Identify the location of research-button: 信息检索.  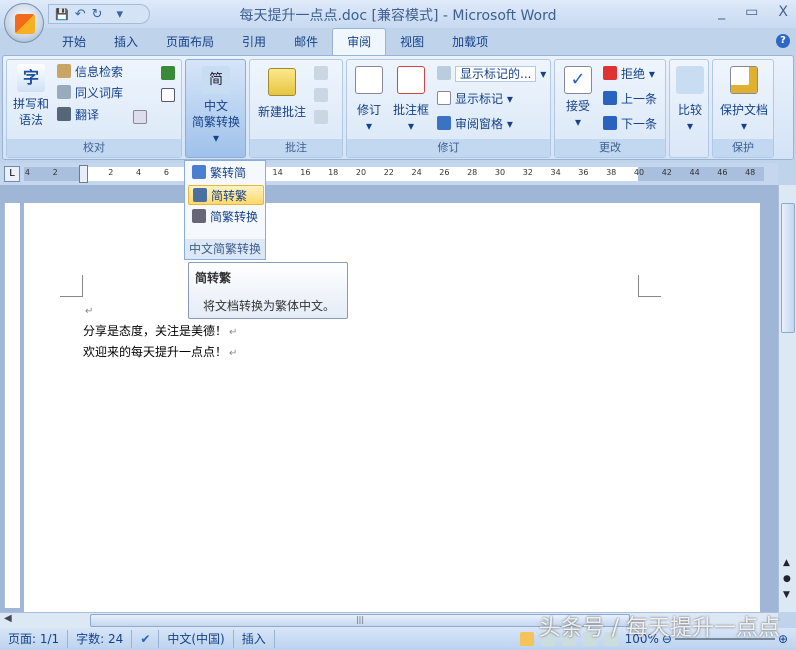
(90, 72).